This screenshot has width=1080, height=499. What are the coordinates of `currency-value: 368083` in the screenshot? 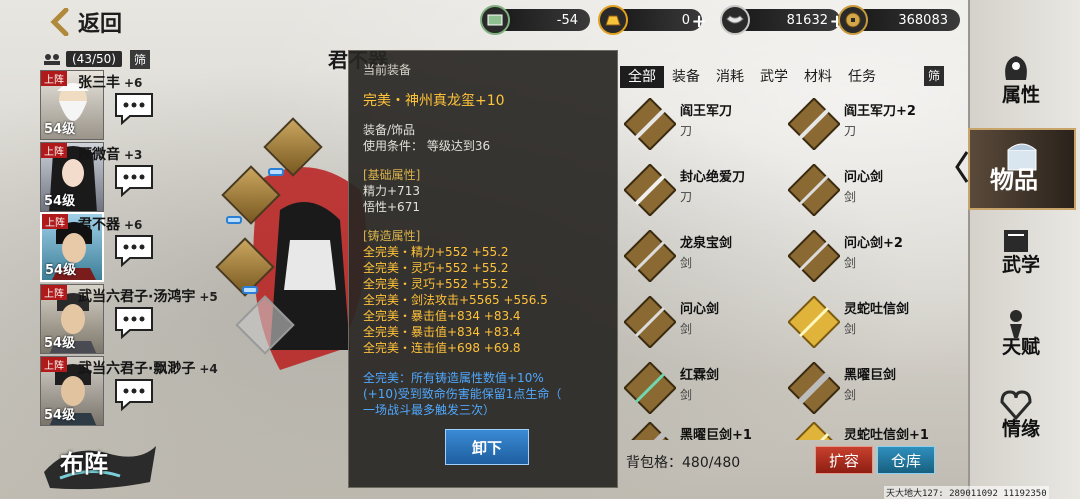 It's located at (910, 20).